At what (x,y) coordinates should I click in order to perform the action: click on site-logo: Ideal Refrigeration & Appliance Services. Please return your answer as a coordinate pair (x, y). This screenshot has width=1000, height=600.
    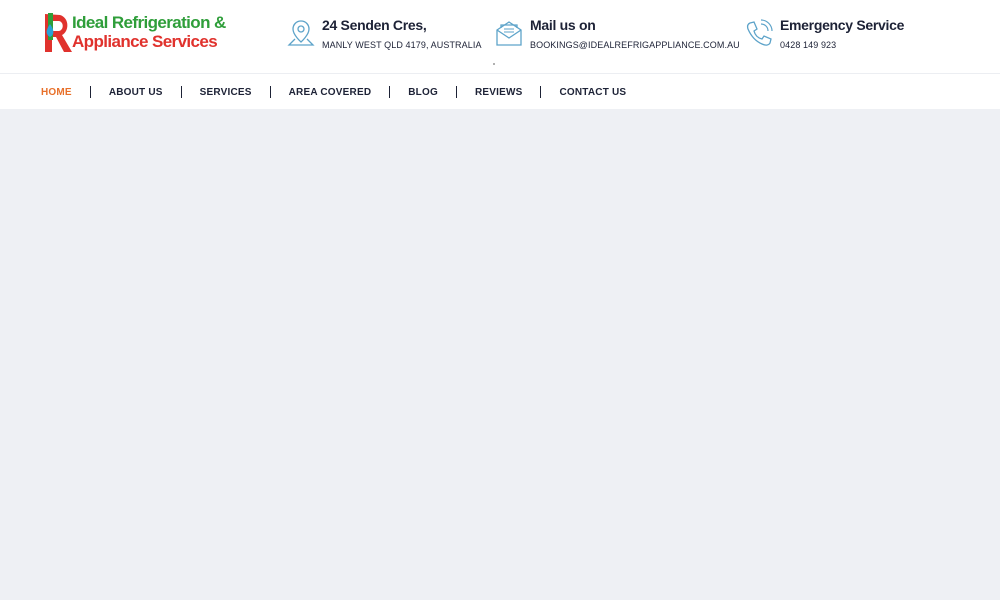
    Looking at the image, I should click on (134, 33).